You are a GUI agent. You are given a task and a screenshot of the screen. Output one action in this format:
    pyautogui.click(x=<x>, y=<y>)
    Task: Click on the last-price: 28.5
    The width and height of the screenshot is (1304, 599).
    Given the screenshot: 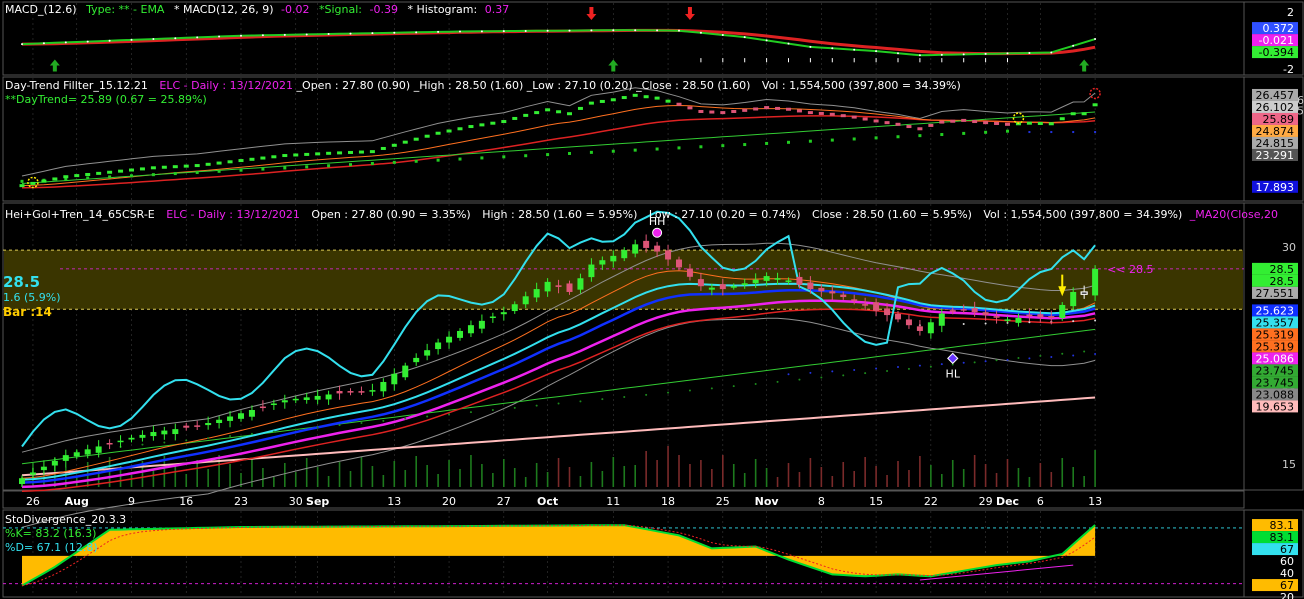 What is the action you would take?
    pyautogui.click(x=21, y=282)
    